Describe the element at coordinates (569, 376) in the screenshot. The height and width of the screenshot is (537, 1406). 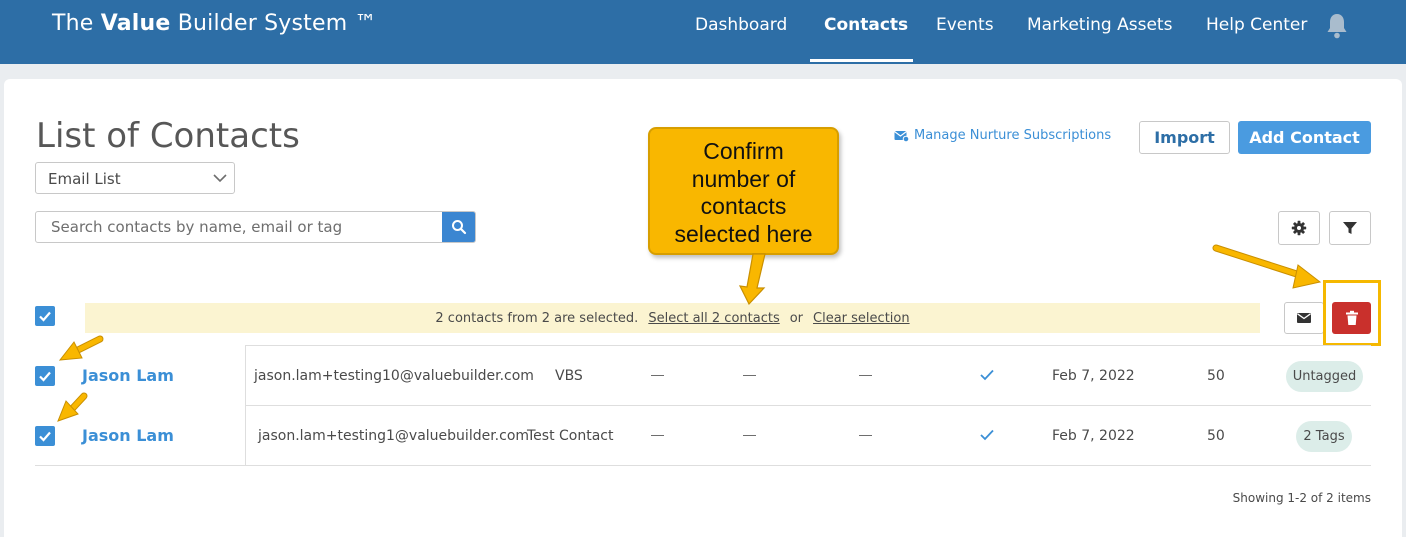
I see `contact-company: VBS` at that location.